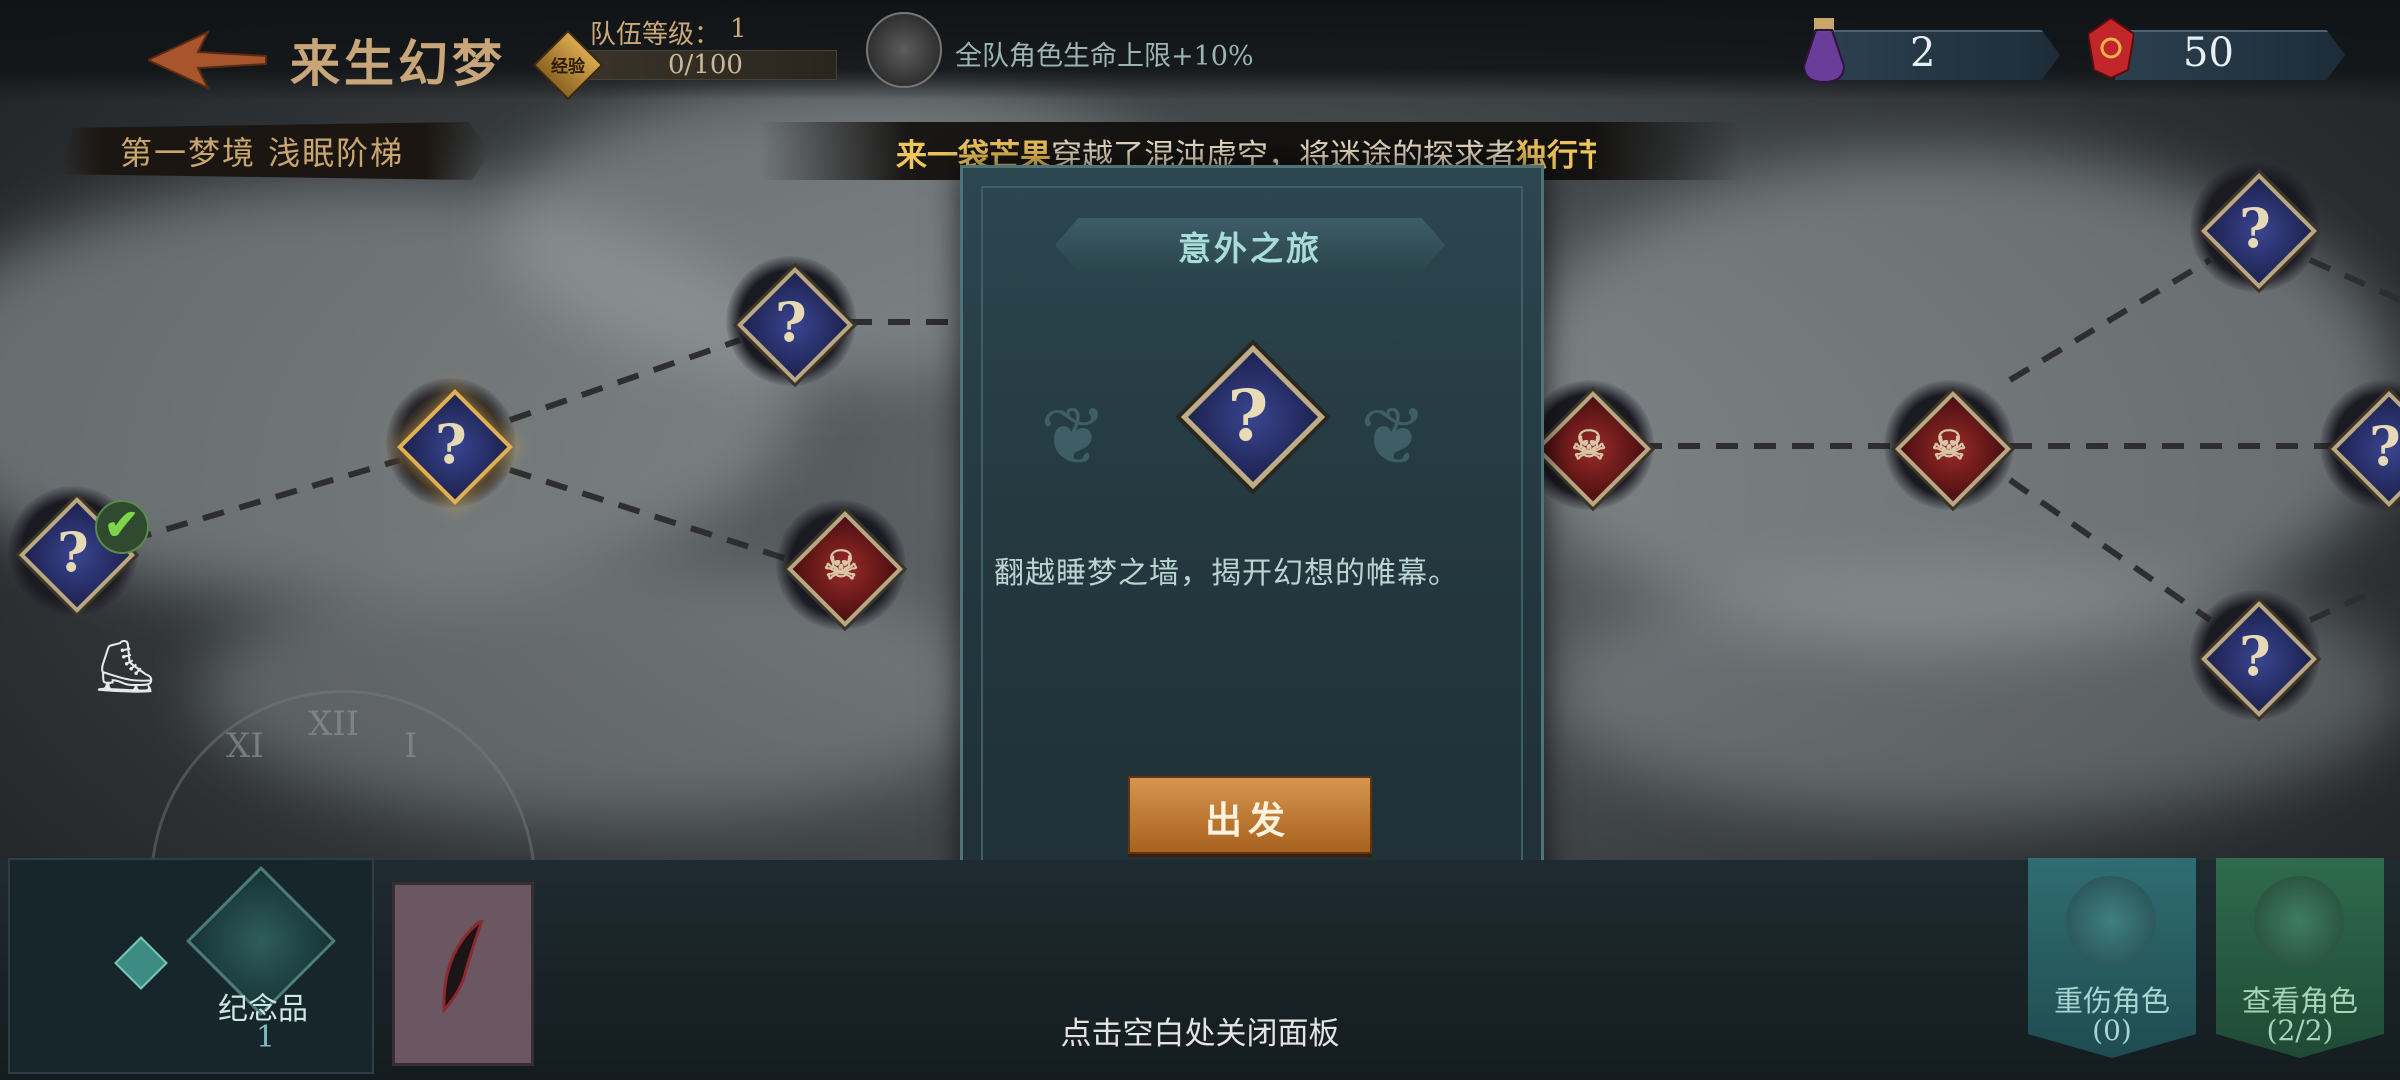  I want to click on team-level-label: 队伍等级：, so click(655, 35).